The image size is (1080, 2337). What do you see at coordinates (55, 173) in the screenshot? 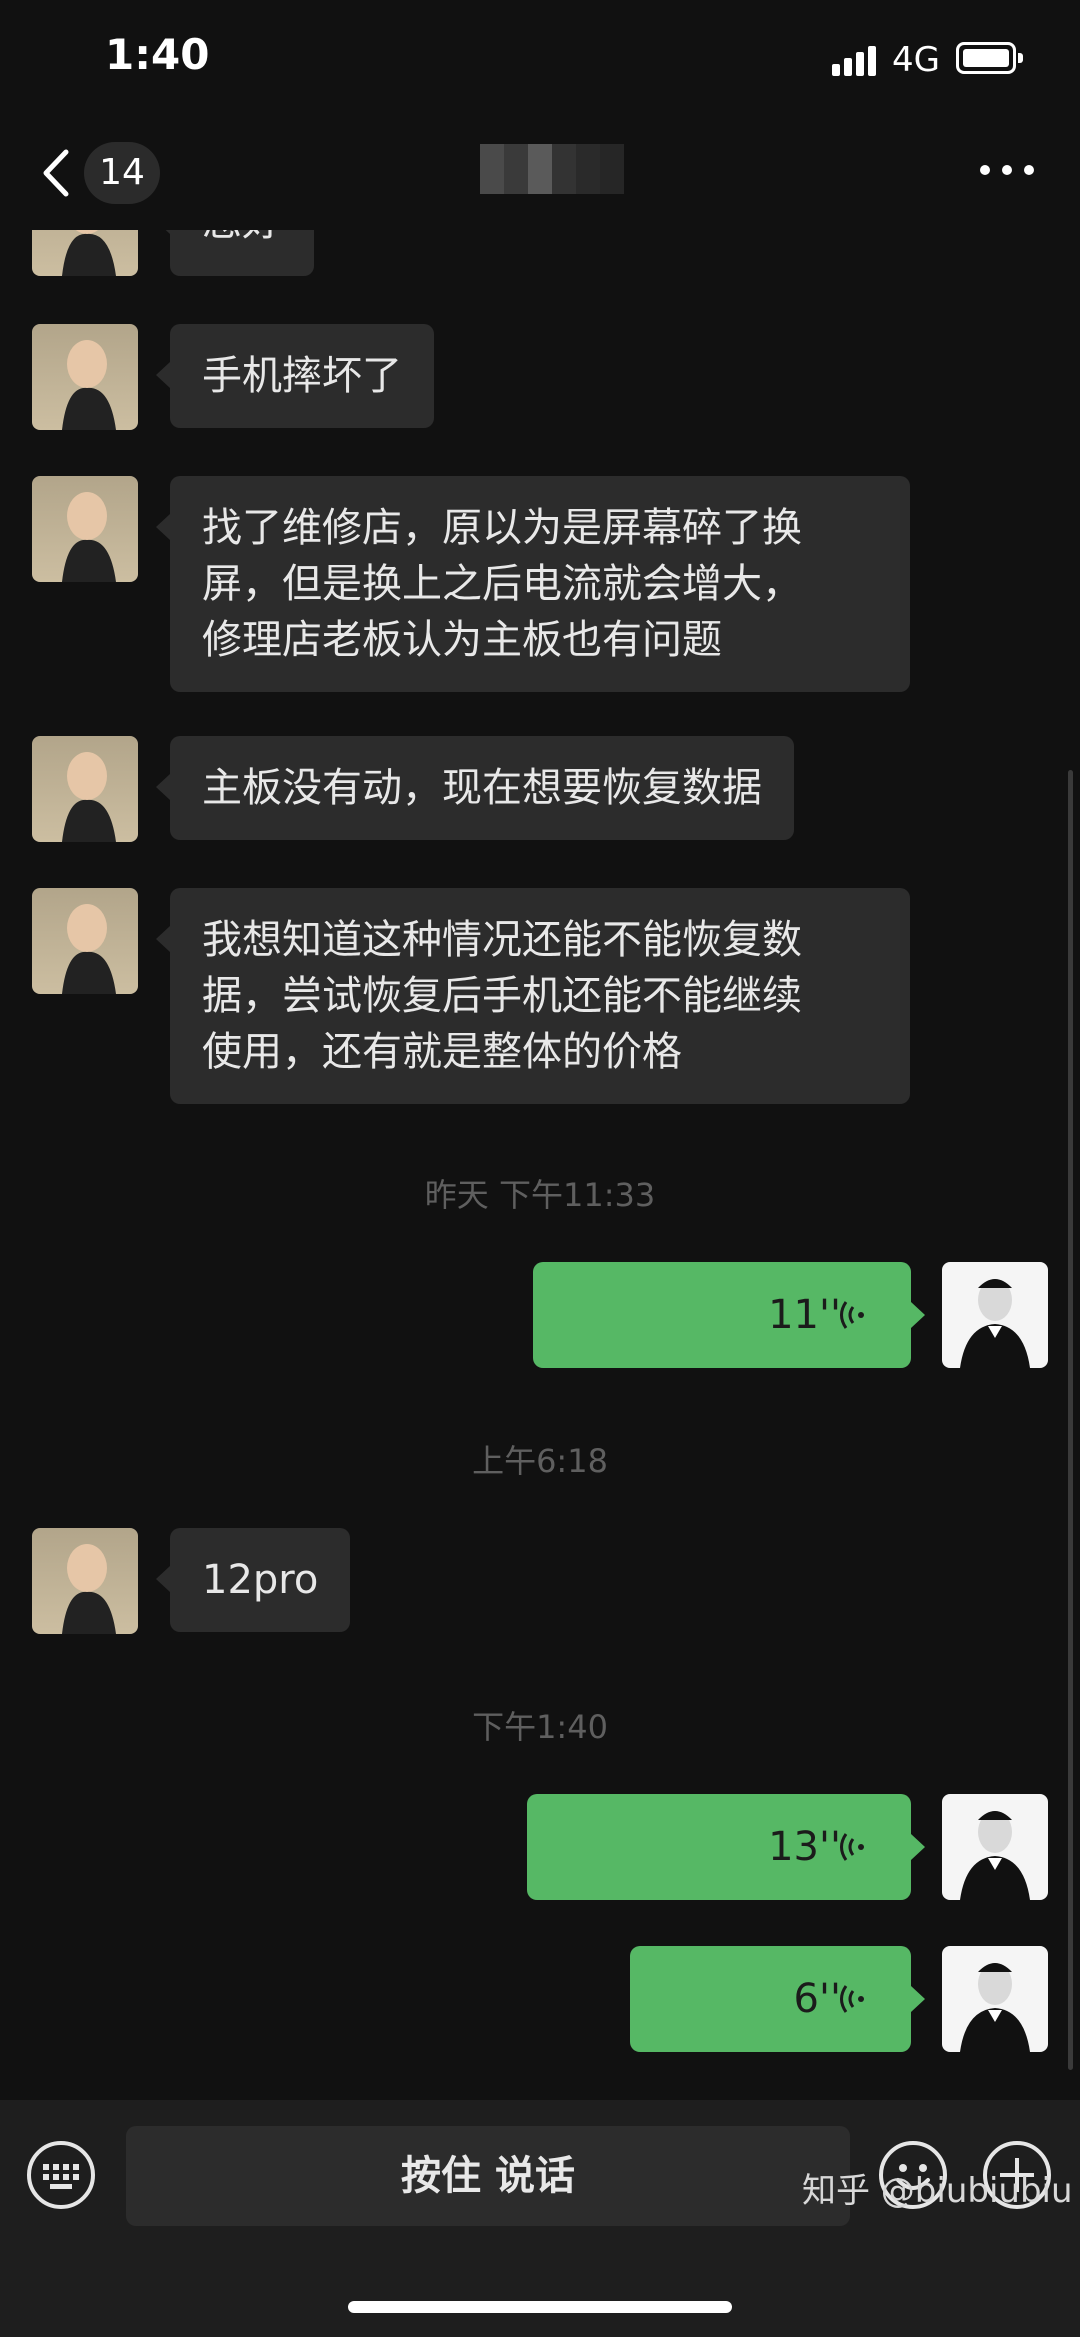
I see `back-chevron-icon` at bounding box center [55, 173].